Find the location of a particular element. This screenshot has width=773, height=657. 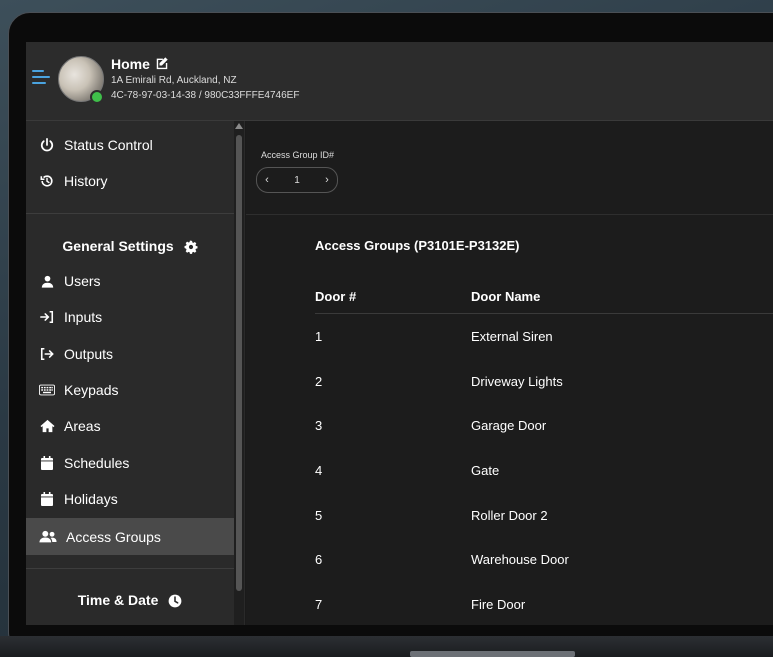

sidebar-item-schedules: Schedules is located at coordinates (130, 463).